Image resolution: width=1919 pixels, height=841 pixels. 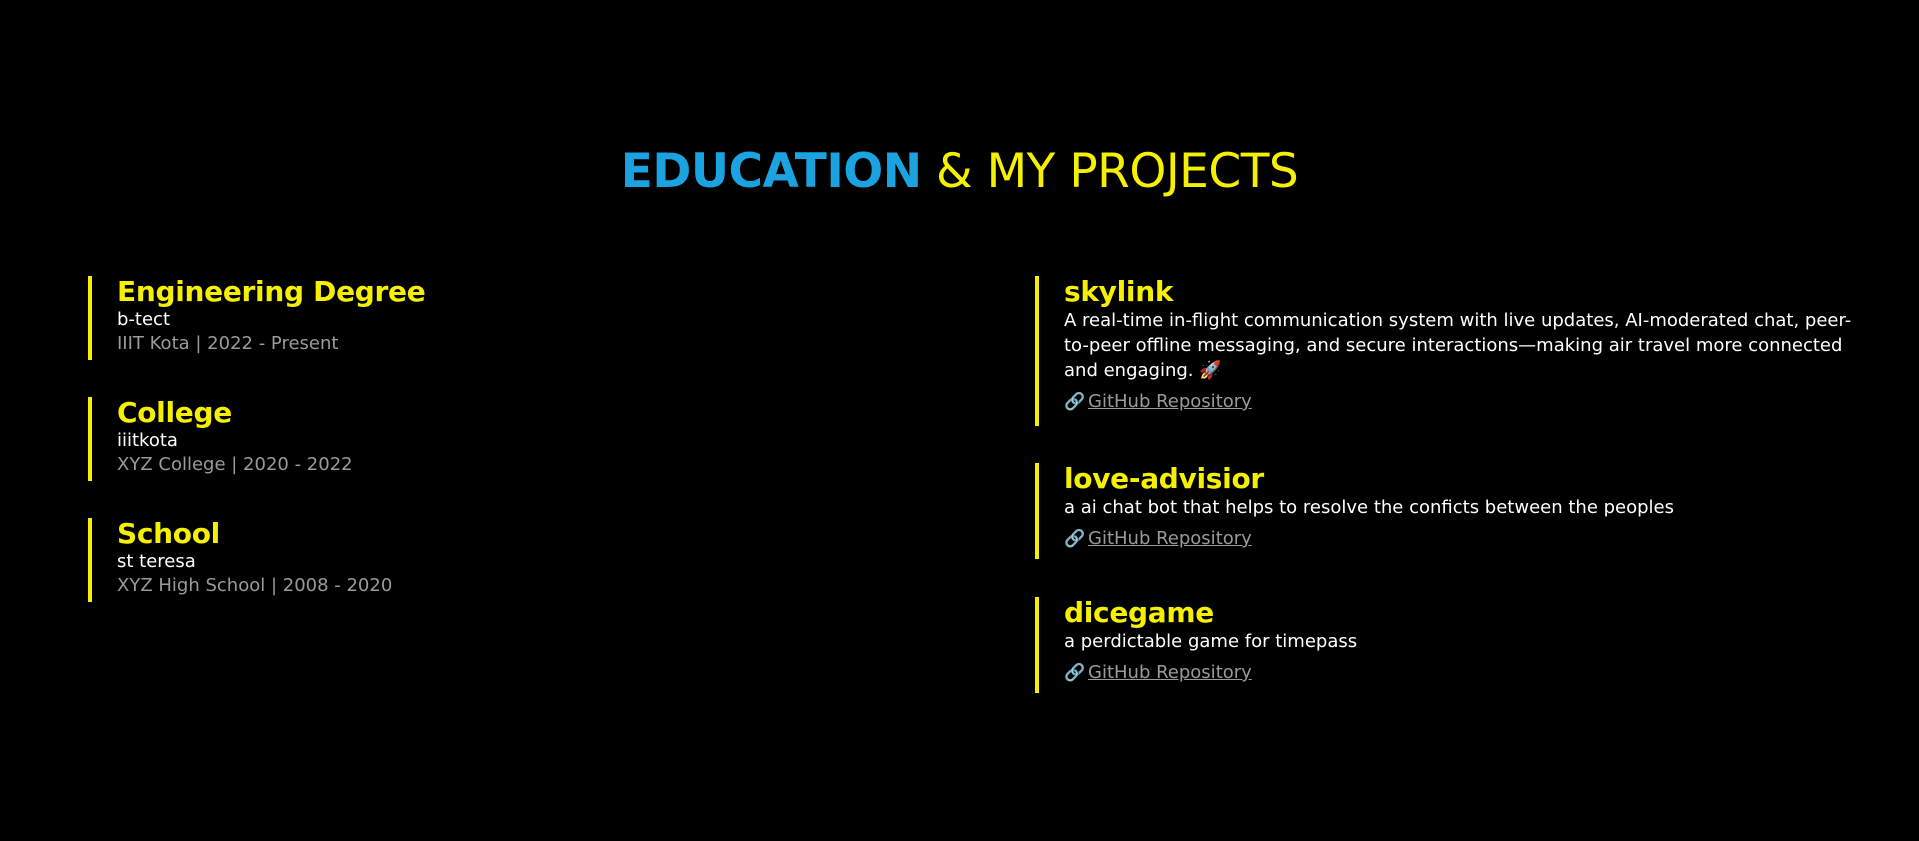 What do you see at coordinates (1164, 478) in the screenshot?
I see `project-title: love-advisior` at bounding box center [1164, 478].